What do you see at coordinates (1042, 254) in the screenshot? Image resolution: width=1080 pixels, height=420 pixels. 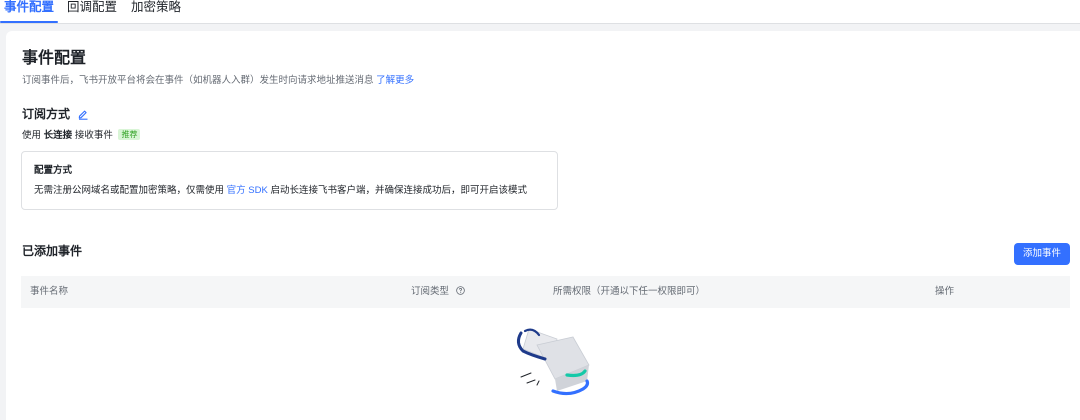 I see `add-event-button: 添加事件` at bounding box center [1042, 254].